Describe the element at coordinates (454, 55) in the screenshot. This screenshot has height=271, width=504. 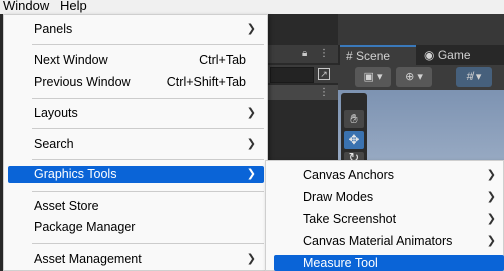
I see `tab-game-label: Game` at that location.